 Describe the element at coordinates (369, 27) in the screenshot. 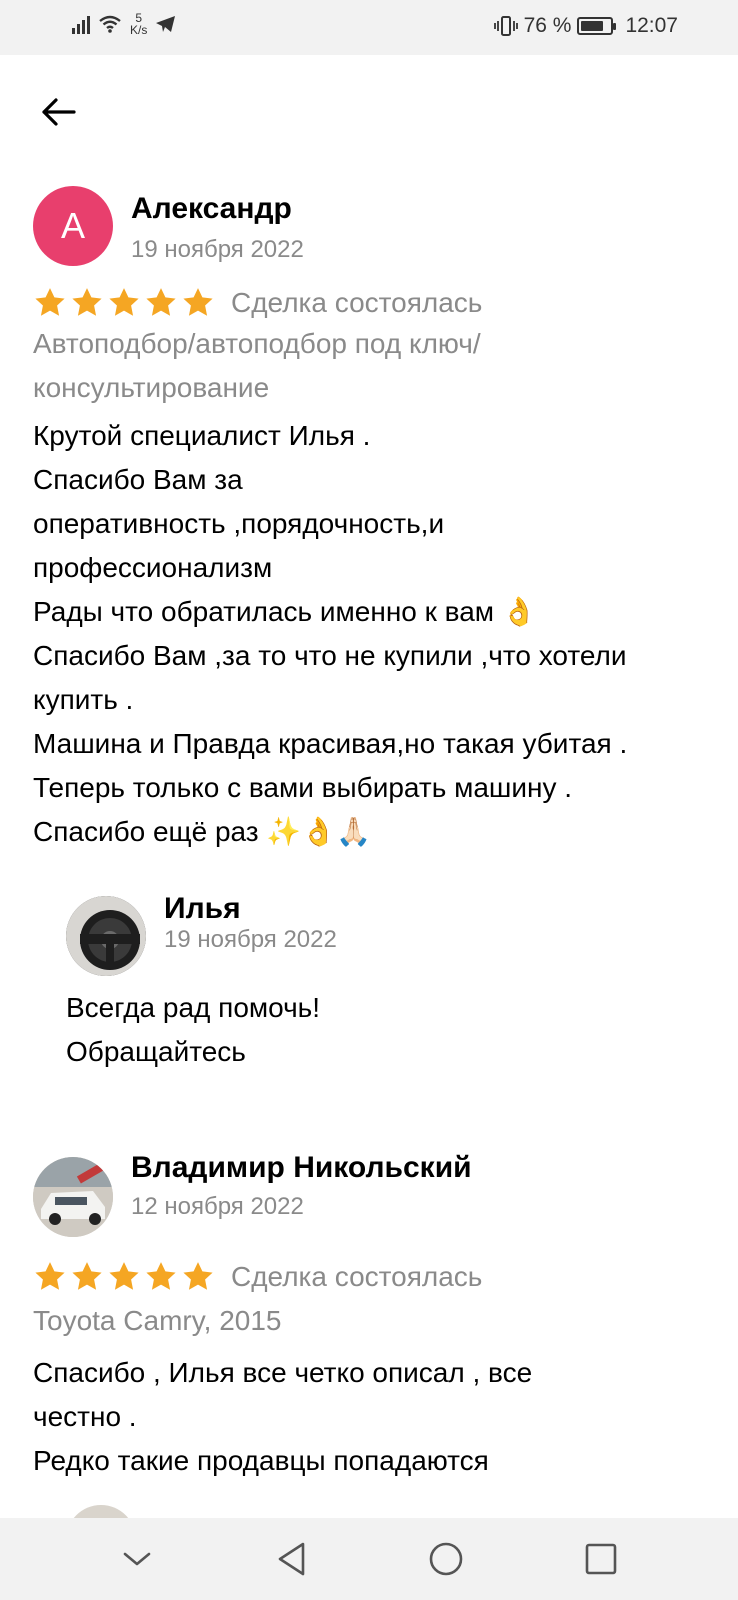

I see `status-bar: 5 K/s 76 % 12:07` at that location.